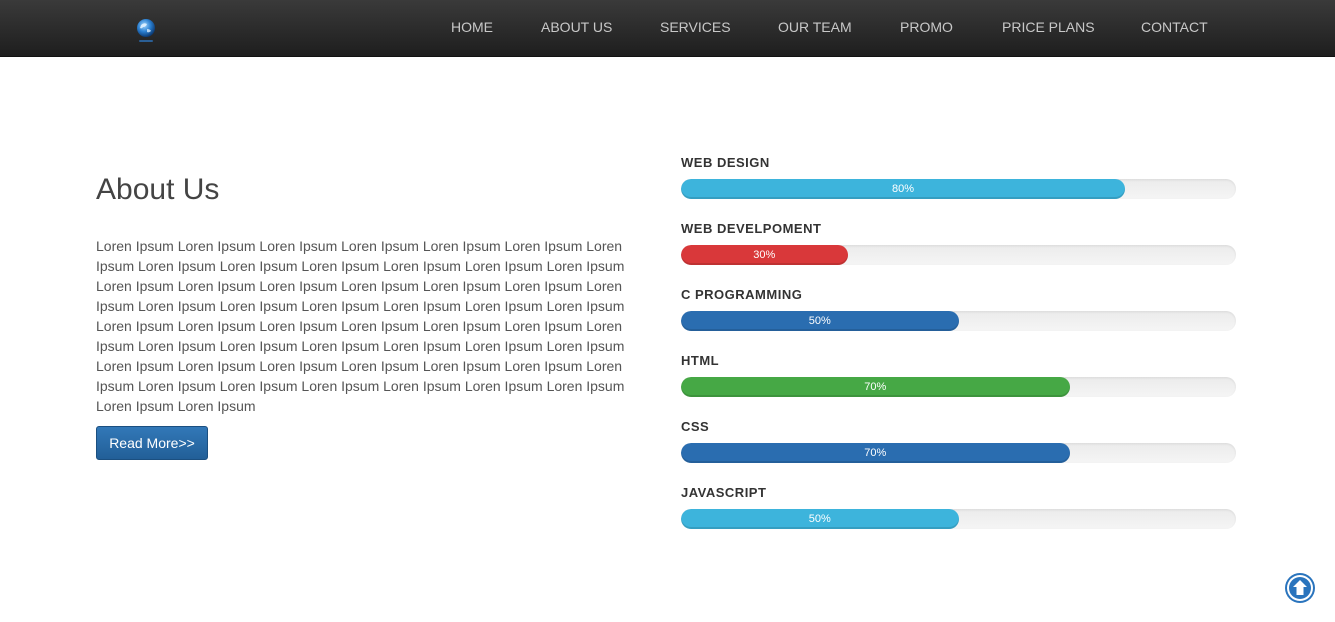 The image size is (1335, 622). Describe the element at coordinates (724, 492) in the screenshot. I see `skill-name: JAVASCRIPT` at that location.